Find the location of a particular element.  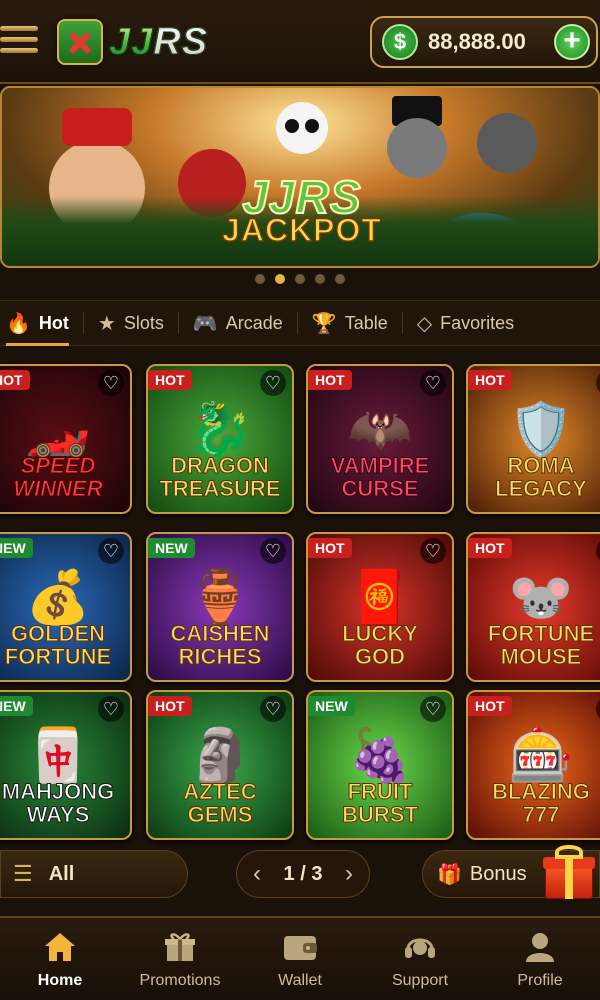

game-card-fruit-burst: 🍇 NEW ♡ FRUIT BURST is located at coordinates (380, 765).